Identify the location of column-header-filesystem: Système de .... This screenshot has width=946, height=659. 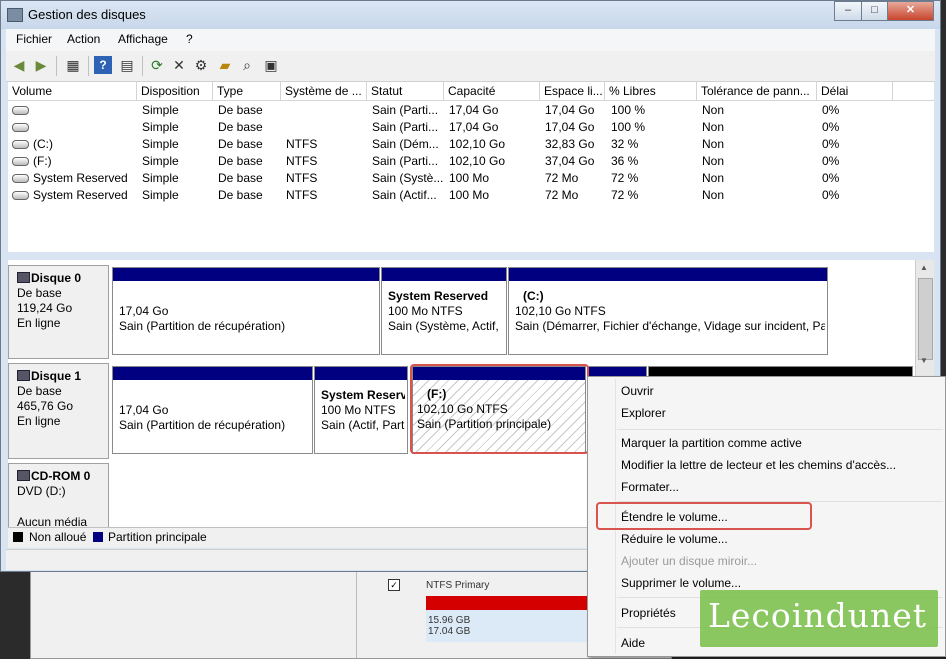
(324, 91).